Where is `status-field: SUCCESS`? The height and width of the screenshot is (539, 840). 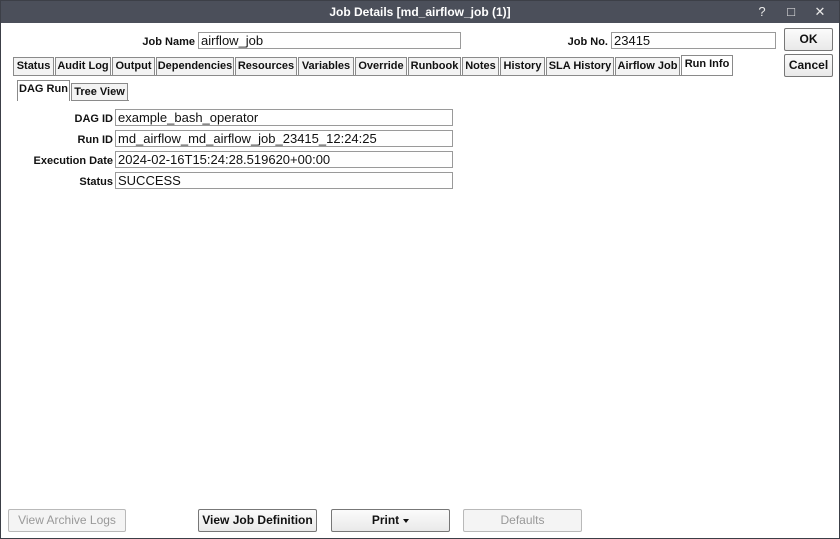
status-field: SUCCESS is located at coordinates (284, 180).